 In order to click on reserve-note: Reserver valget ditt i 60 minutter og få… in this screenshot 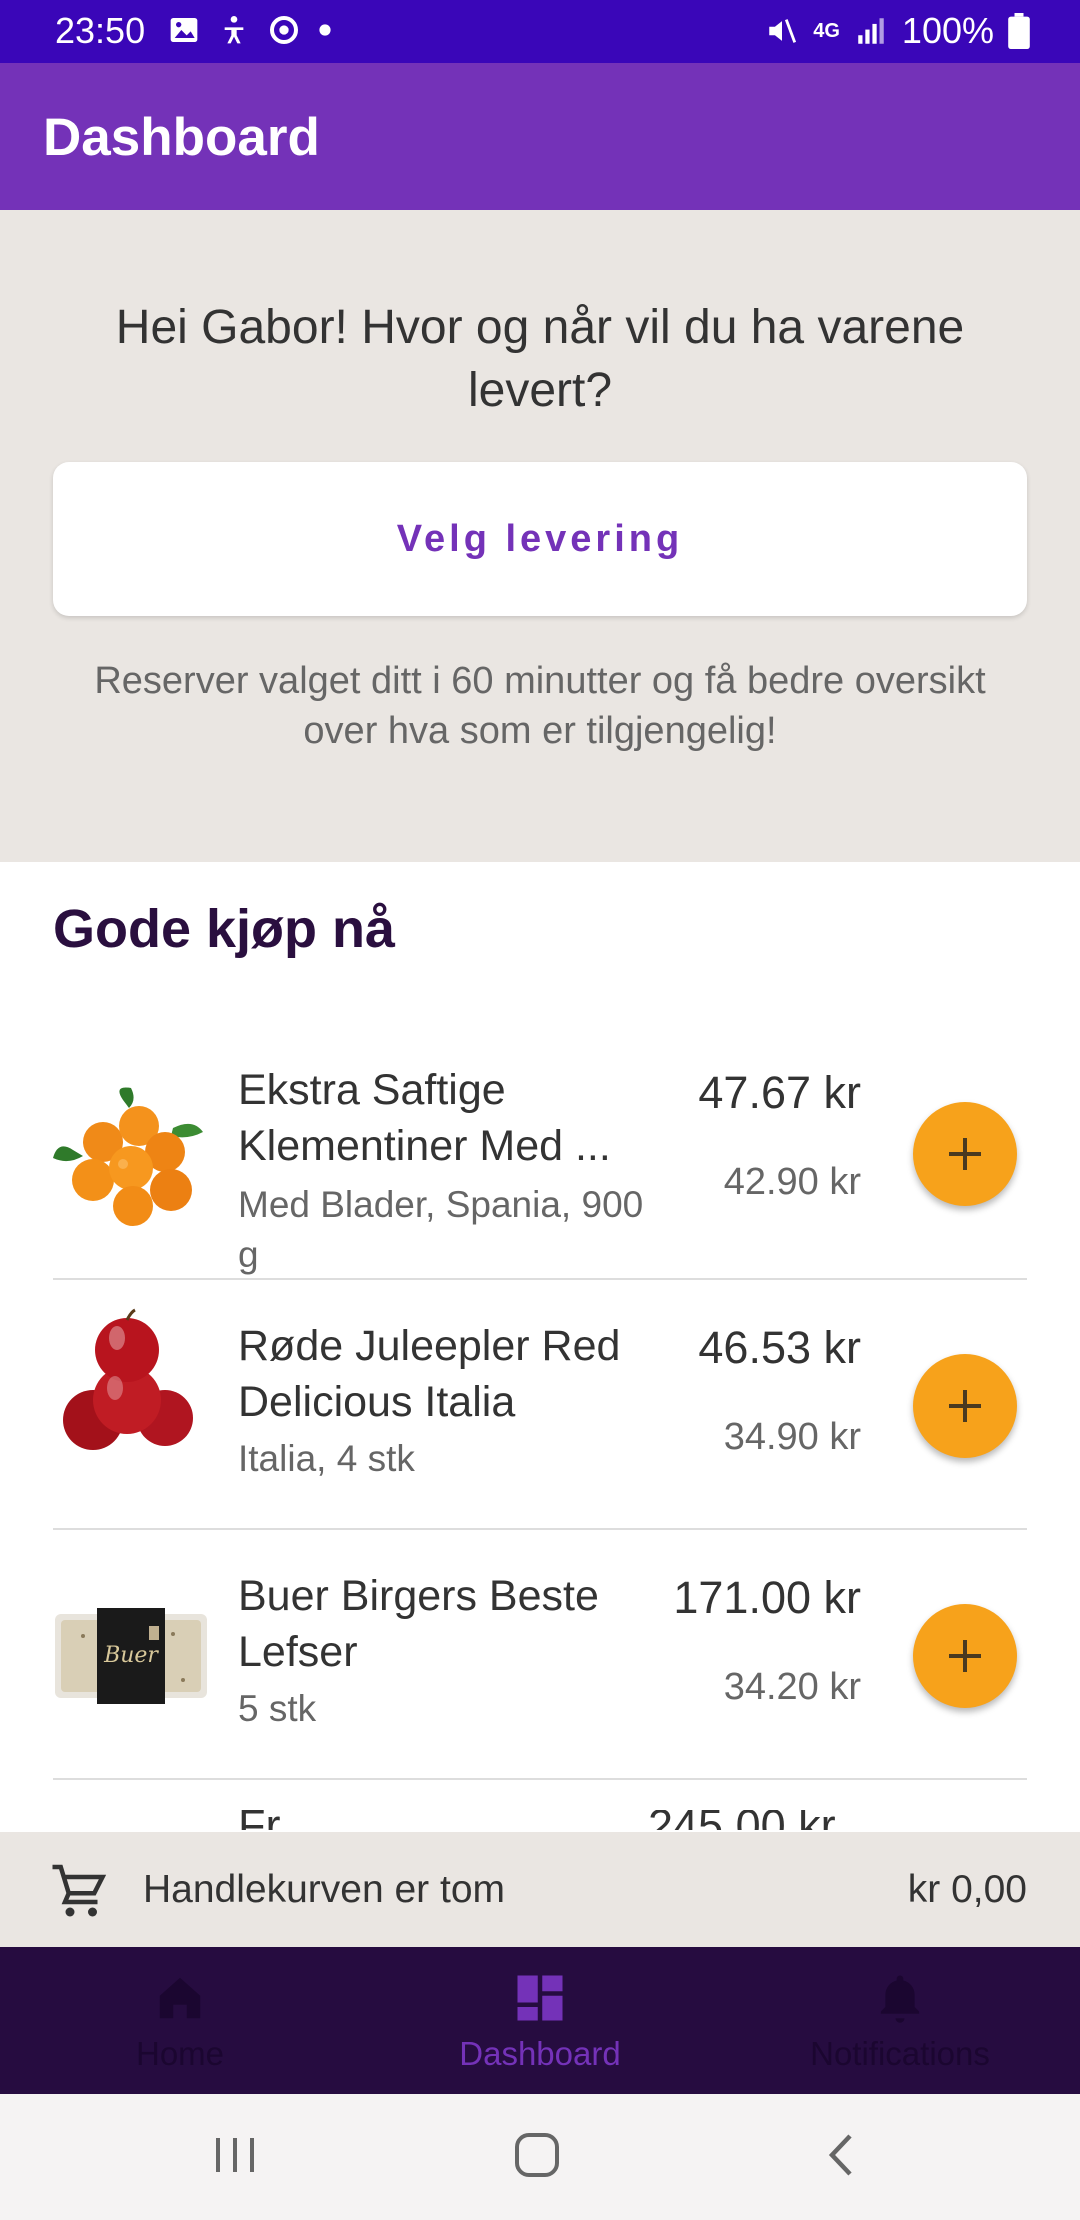, I will do `click(540, 706)`.